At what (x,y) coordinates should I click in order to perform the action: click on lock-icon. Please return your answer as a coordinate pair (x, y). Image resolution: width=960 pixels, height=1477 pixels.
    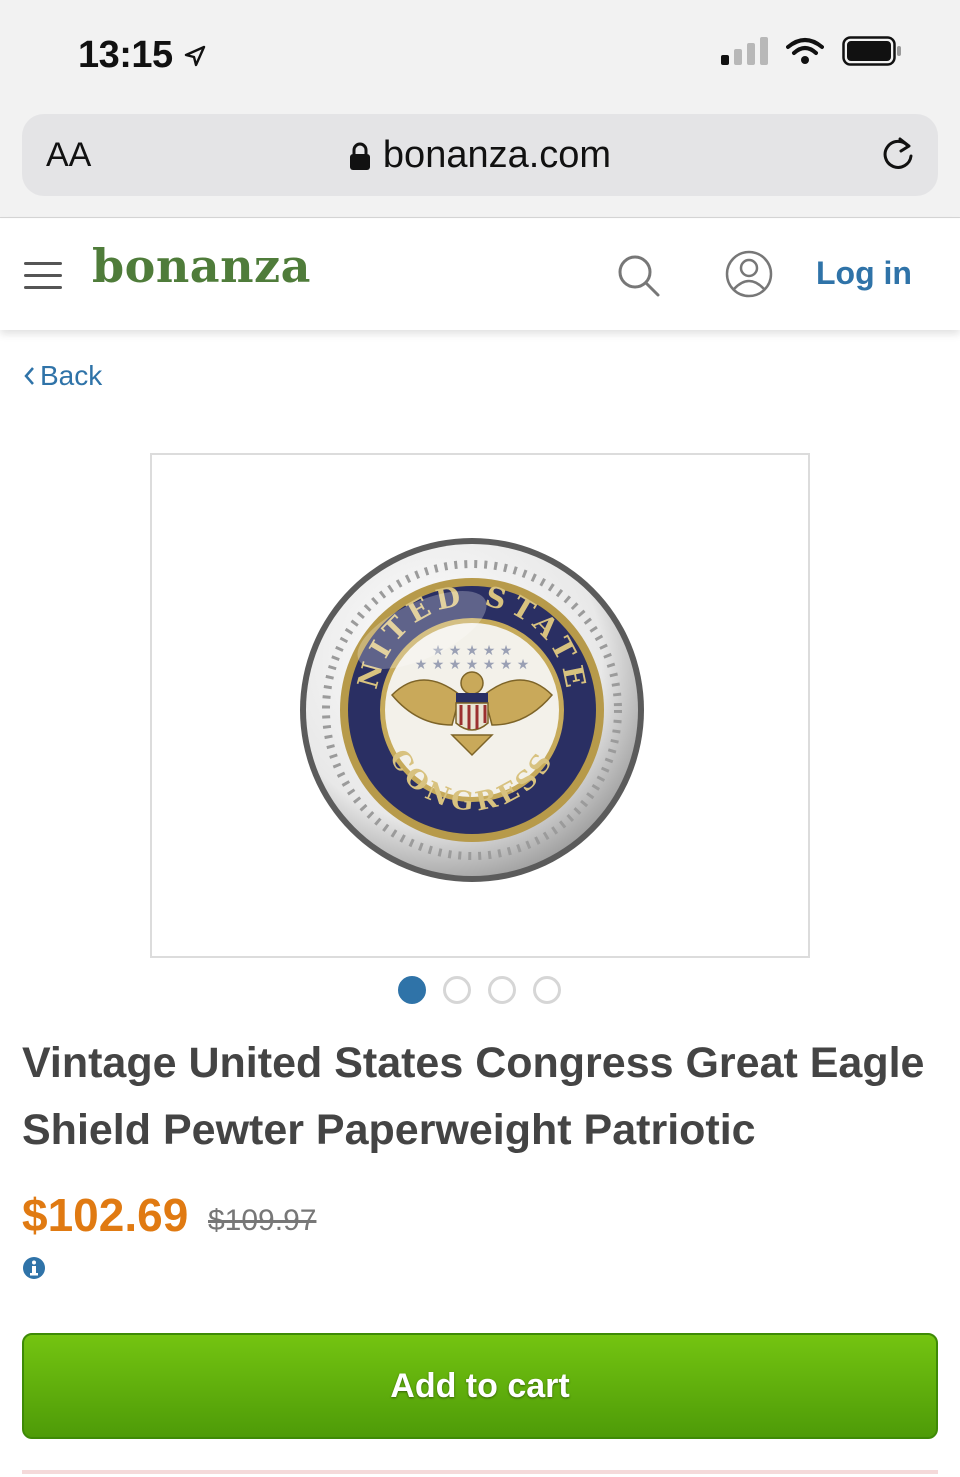
    Looking at the image, I should click on (359, 156).